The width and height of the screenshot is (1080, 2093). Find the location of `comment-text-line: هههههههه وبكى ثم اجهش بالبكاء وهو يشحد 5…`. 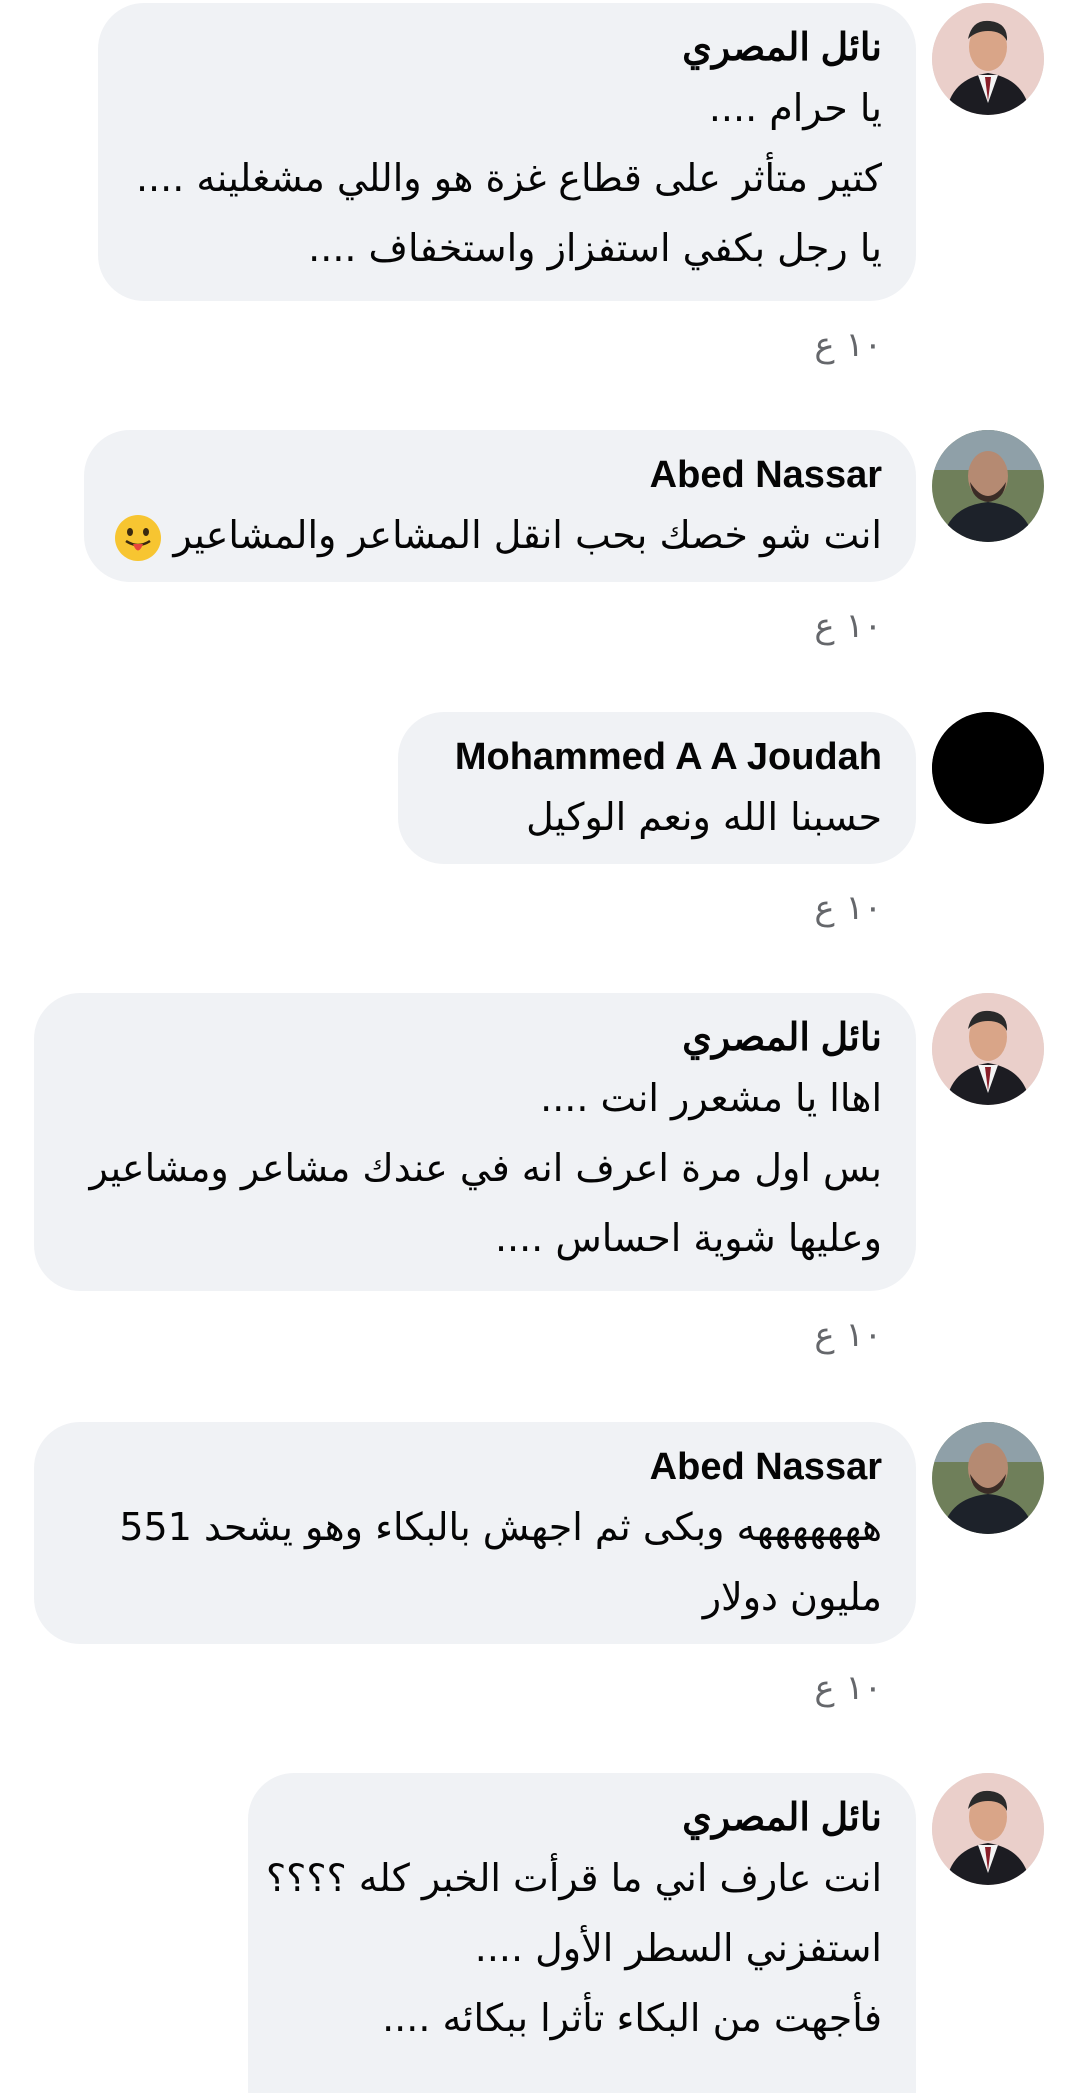

comment-text-line: هههههههه وبكى ثم اجهش بالبكاء وهو يشحد 5… is located at coordinates (500, 1527).